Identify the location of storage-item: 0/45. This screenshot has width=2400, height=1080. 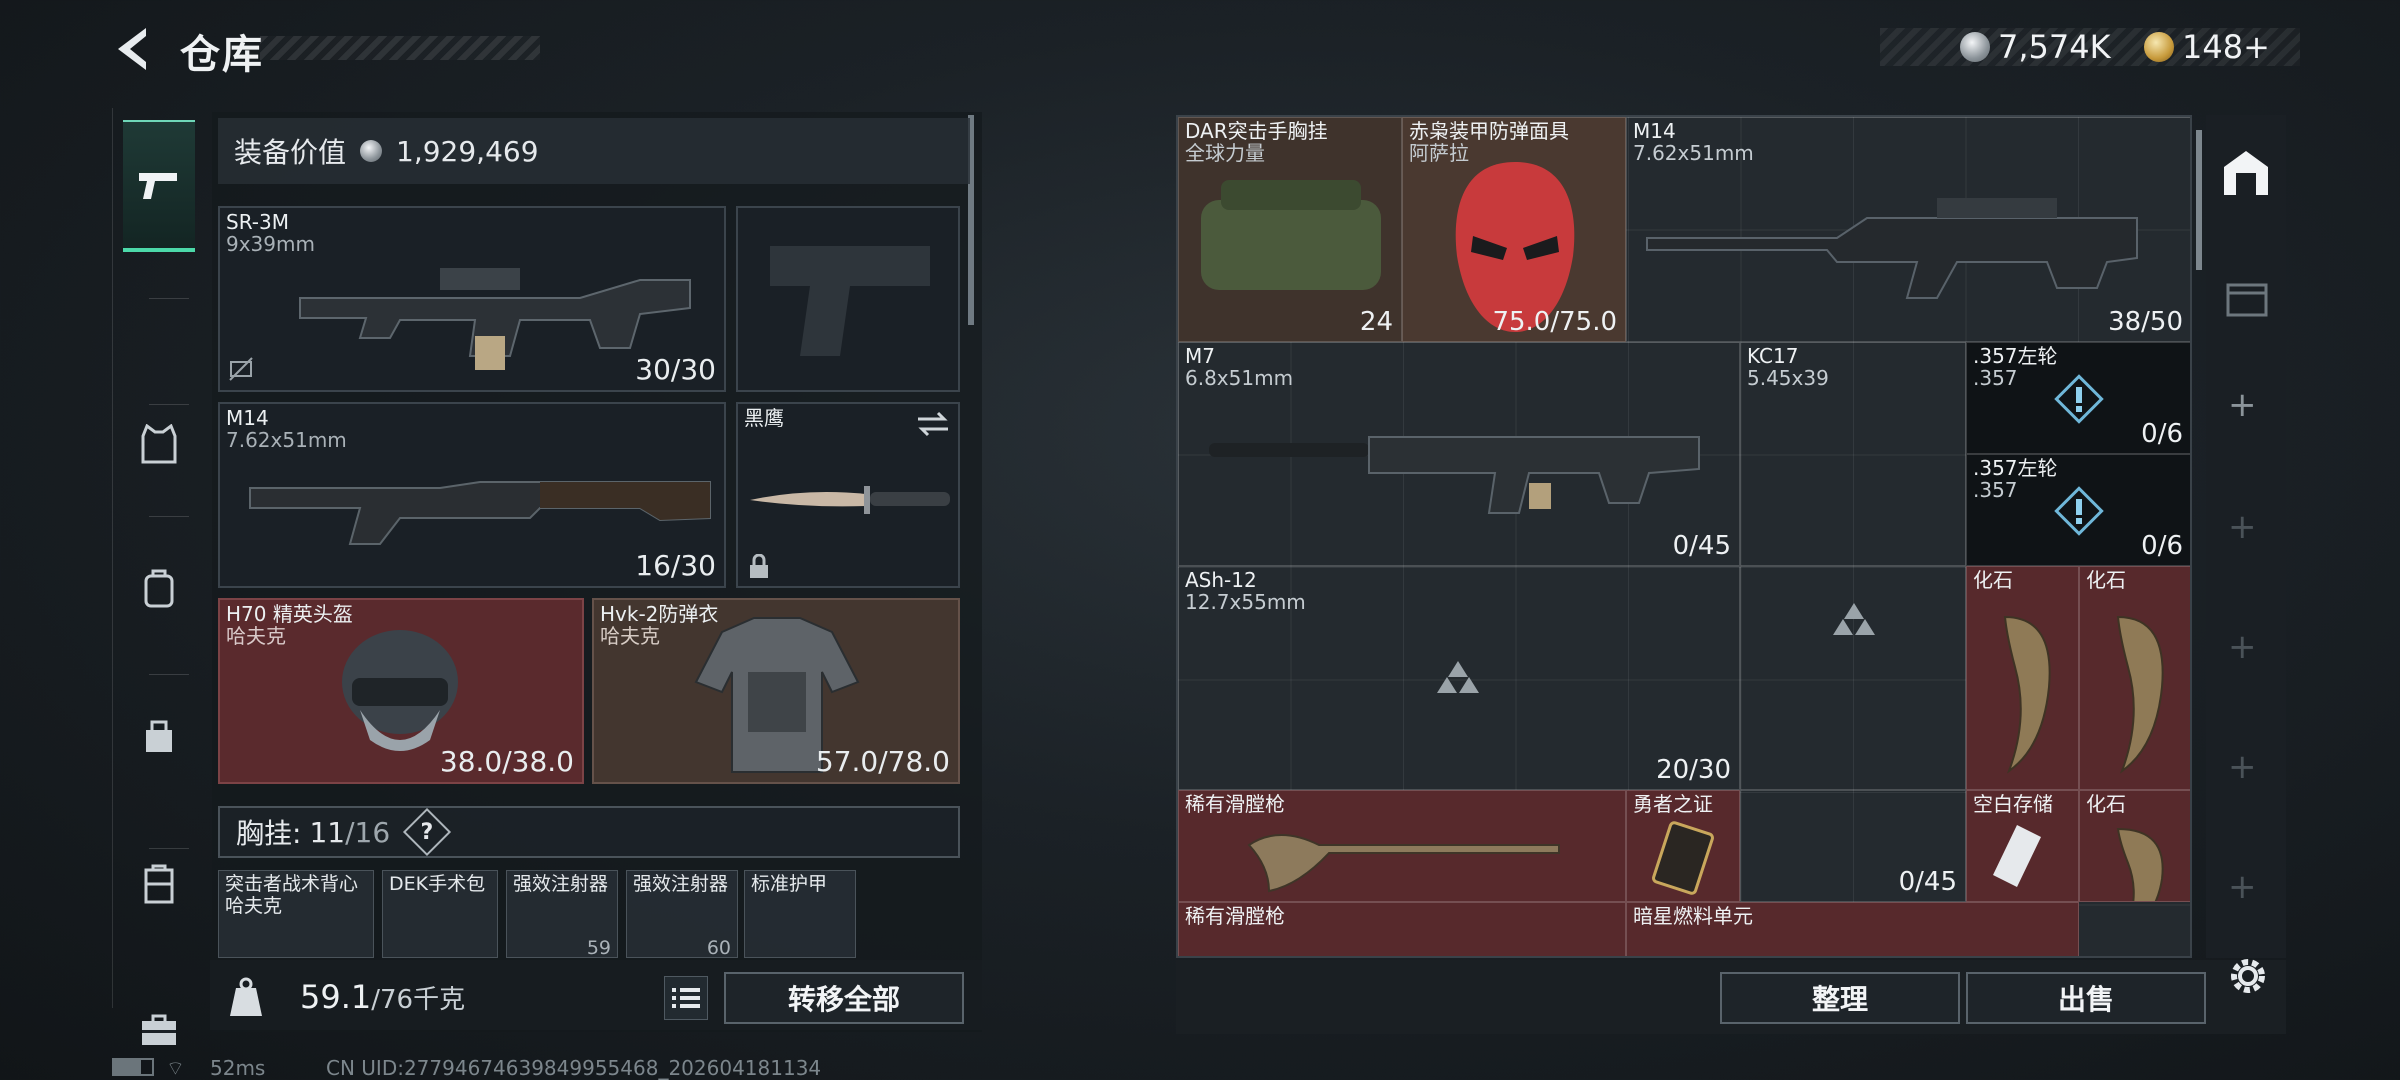
(1853, 846).